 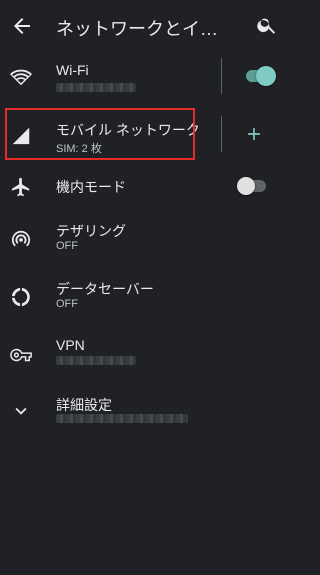 I want to click on setting-label: Wi-Fi, so click(x=72, y=70).